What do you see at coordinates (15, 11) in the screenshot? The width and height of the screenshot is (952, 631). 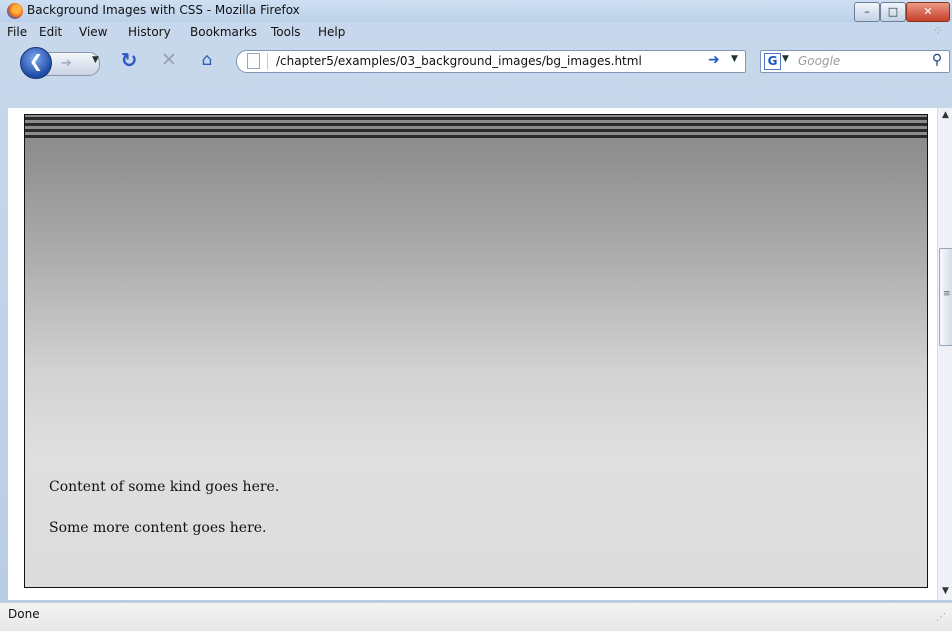 I see `firefox-logo-icon` at bounding box center [15, 11].